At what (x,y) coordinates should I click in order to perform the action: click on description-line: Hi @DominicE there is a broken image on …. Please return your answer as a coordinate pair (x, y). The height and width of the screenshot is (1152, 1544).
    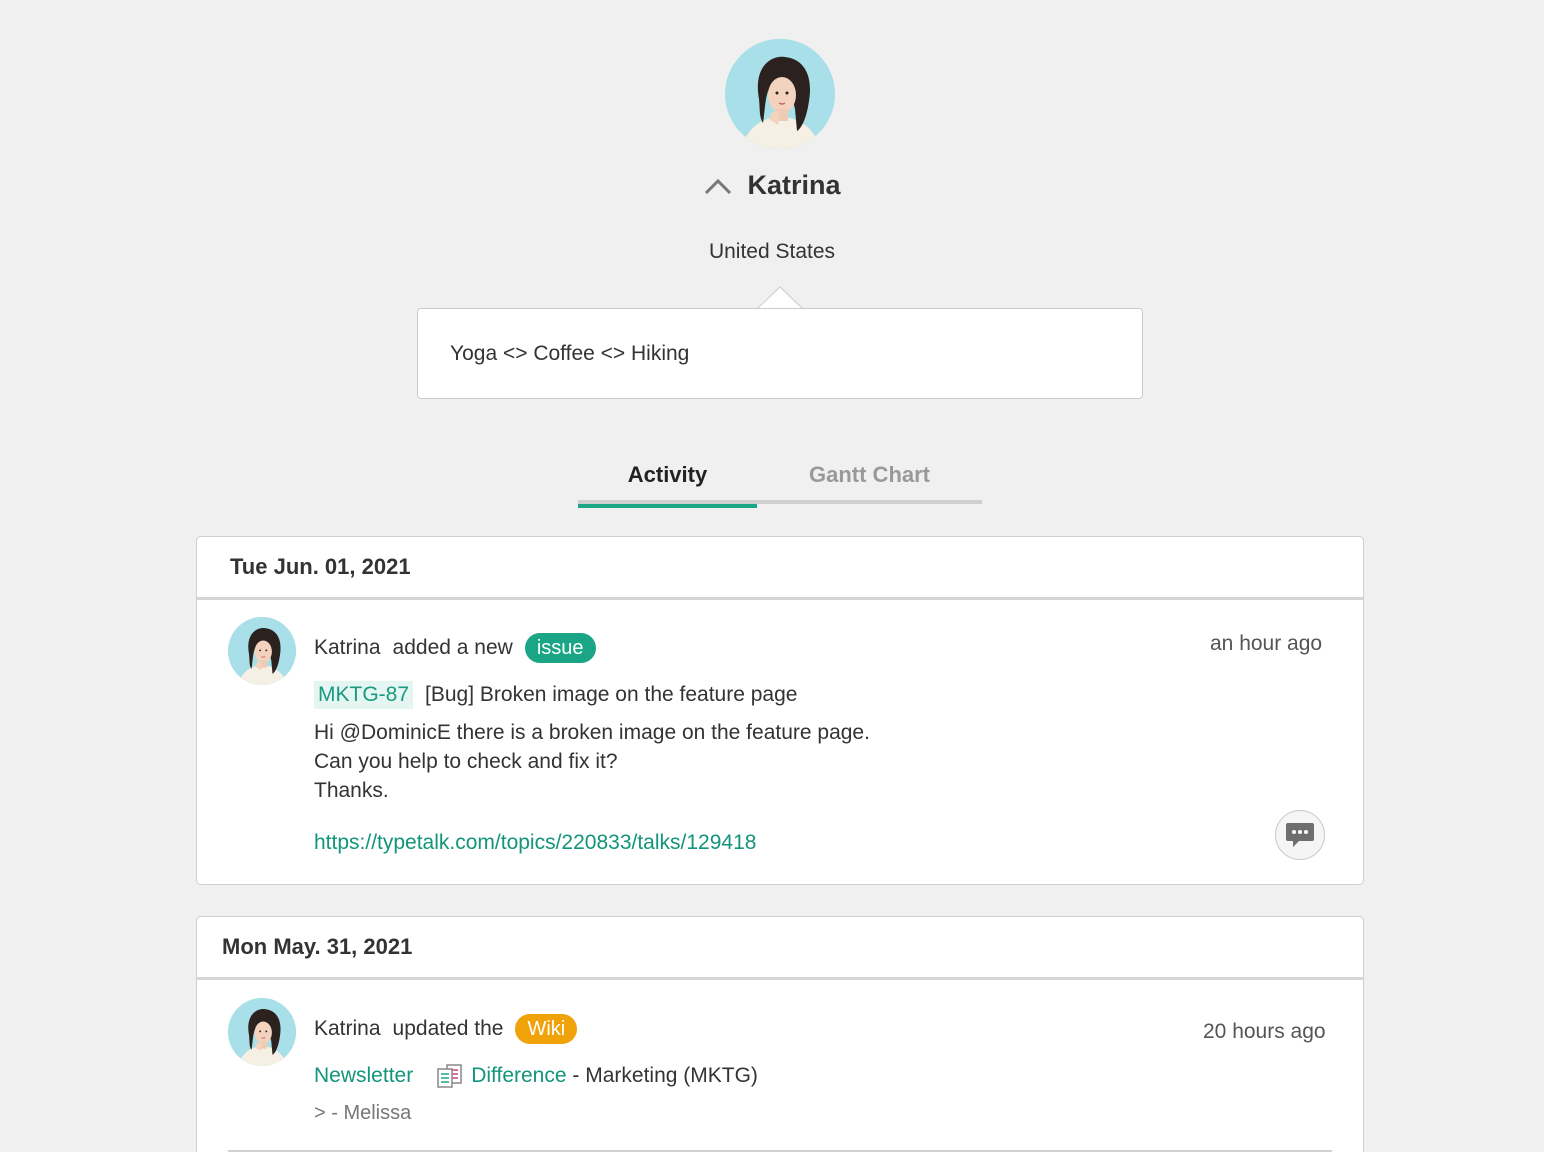
    Looking at the image, I should click on (592, 732).